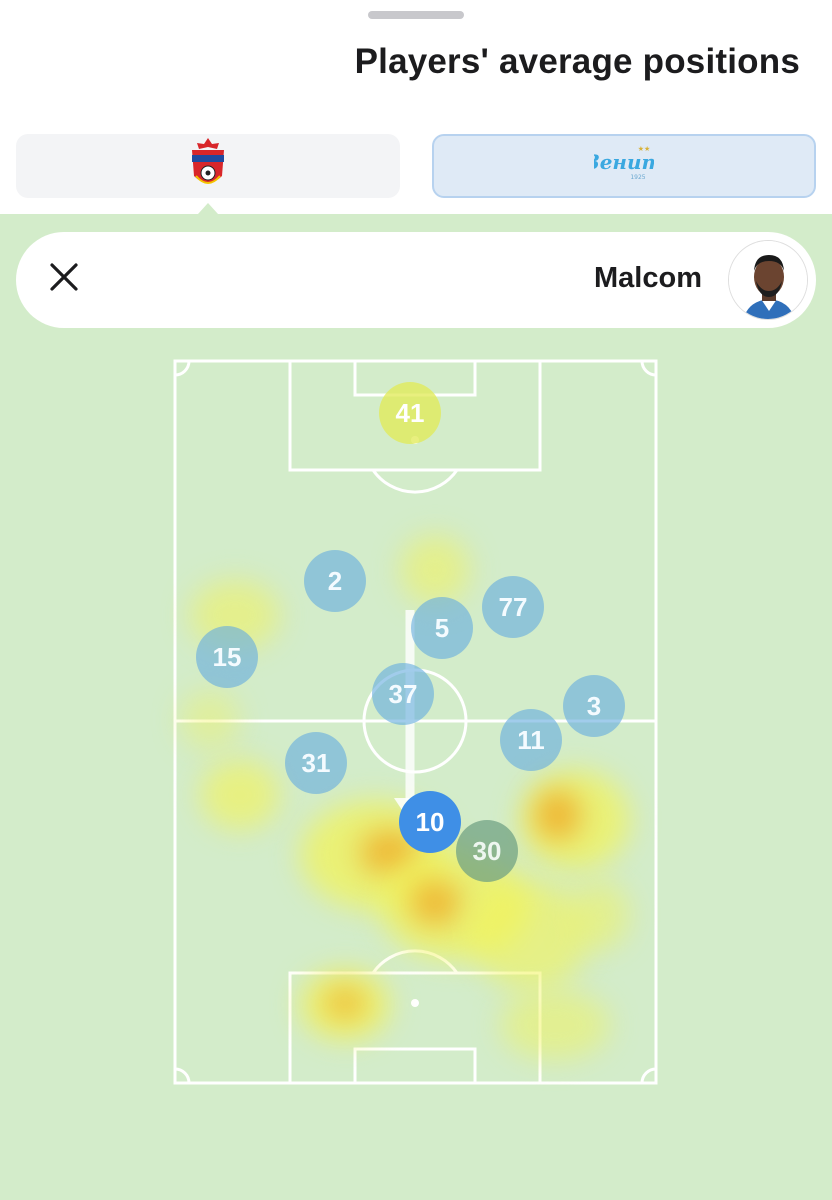 The image size is (832, 1200). Describe the element at coordinates (403, 694) in the screenshot. I see `player-marker-37: 37` at that location.